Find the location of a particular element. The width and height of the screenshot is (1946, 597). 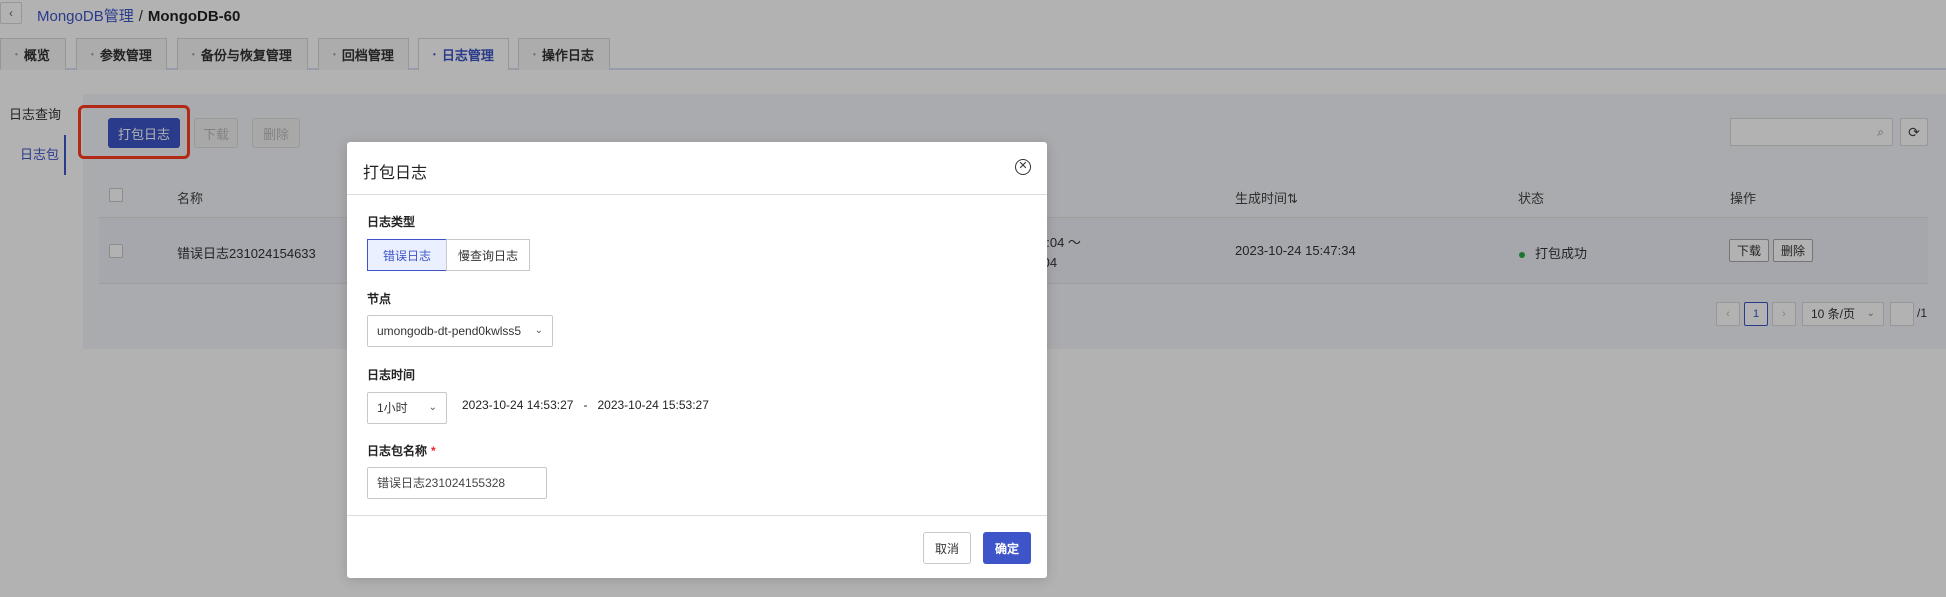

log-type-label: 日志类型 is located at coordinates (391, 222).